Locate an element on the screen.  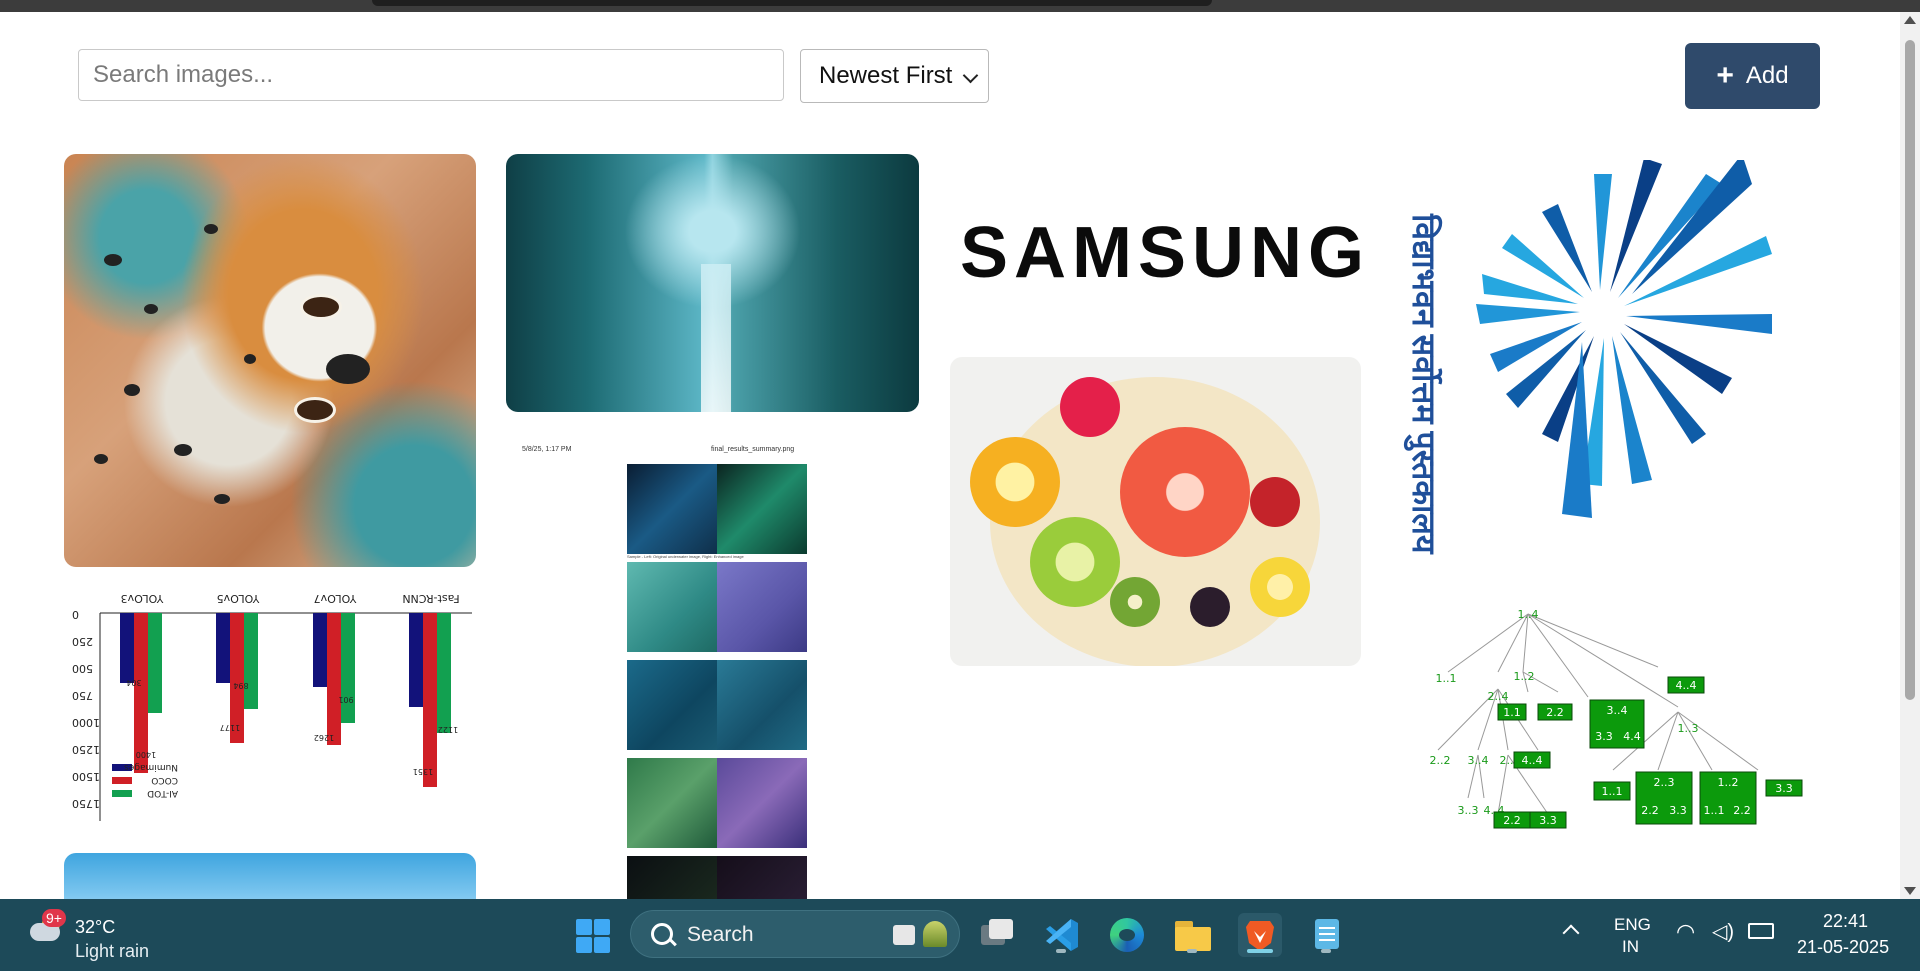
add-button: + Add is located at coordinates (1752, 76).